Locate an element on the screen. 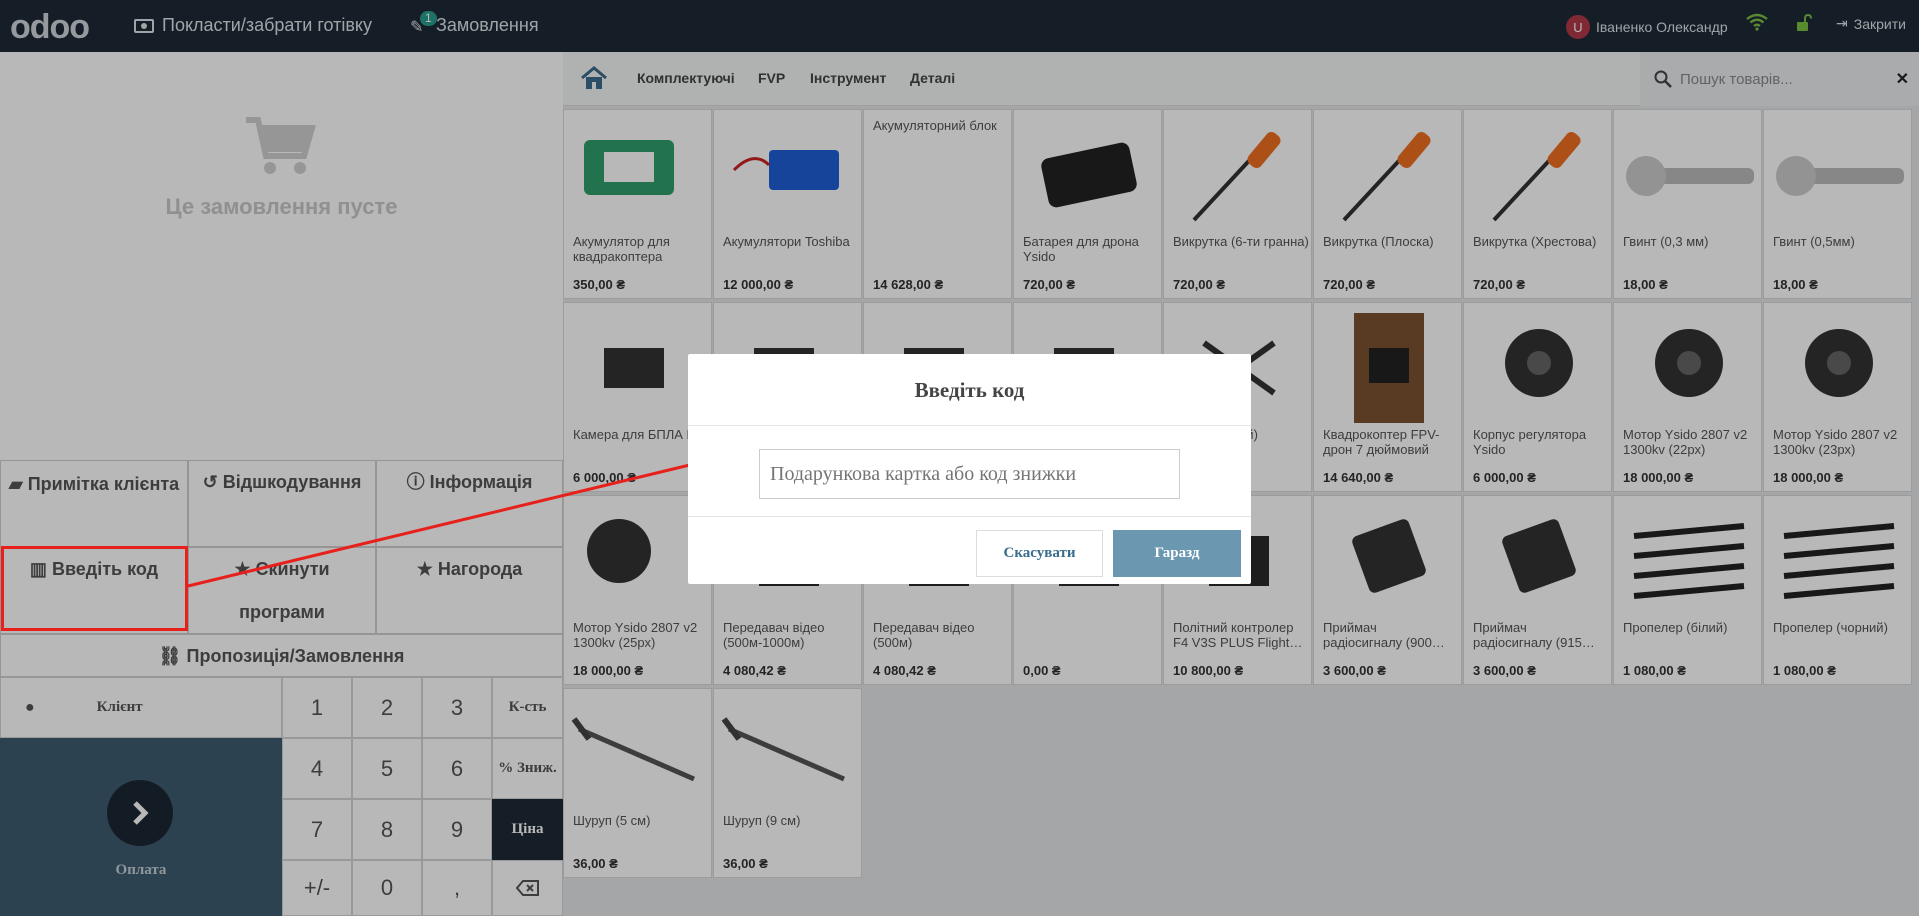 The image size is (1919, 916). dialog-title: Введіть код is located at coordinates (969, 390).